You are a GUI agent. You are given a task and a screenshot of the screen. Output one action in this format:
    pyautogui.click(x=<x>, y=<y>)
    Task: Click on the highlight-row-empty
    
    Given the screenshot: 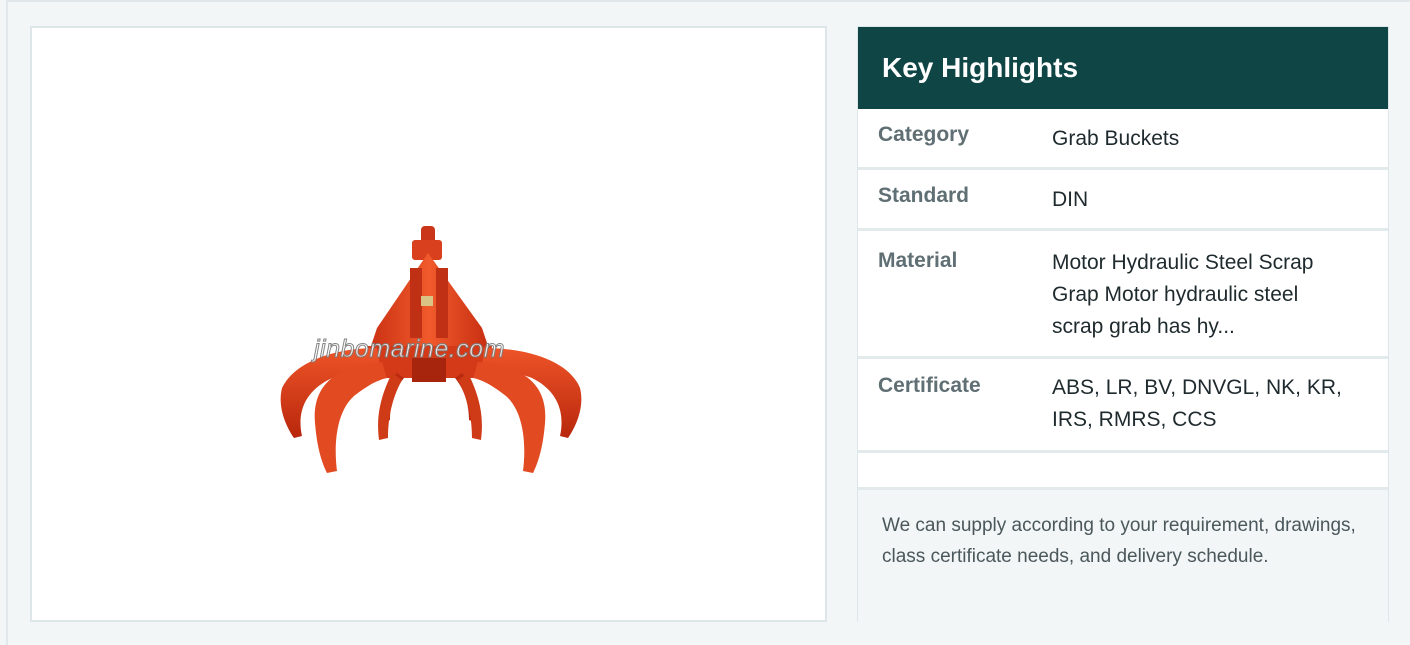 What is the action you would take?
    pyautogui.click(x=1123, y=471)
    